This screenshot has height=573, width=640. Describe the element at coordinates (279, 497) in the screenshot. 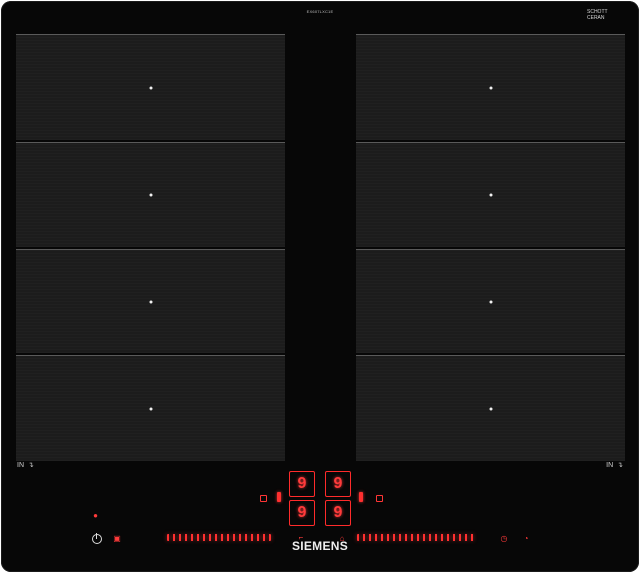

I see `left-zone-indicator-bar` at that location.